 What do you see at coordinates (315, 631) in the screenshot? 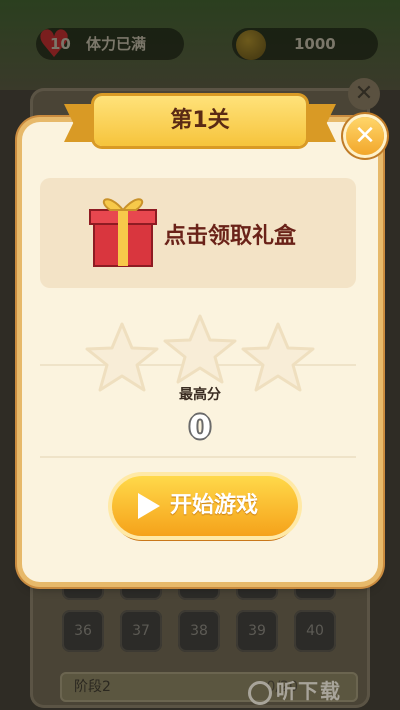
I see `level-cell-40: 40` at bounding box center [315, 631].